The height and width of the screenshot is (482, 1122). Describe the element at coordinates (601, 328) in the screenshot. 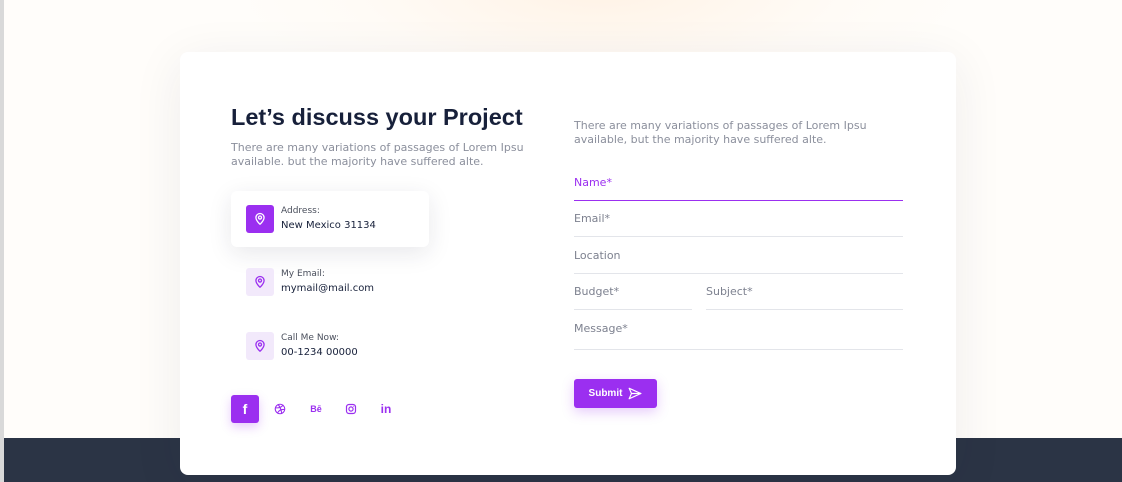

I see `message-placeholder: Message*` at that location.